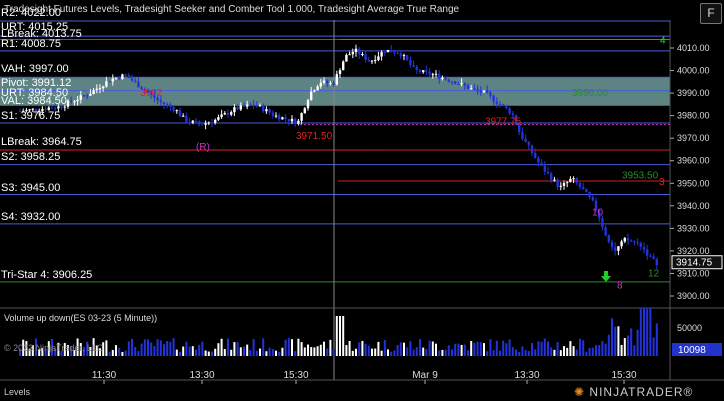 The width and height of the screenshot is (724, 401). What do you see at coordinates (633, 392) in the screenshot?
I see `ninjatrader-logo: ✺ NINJATRADER®` at bounding box center [633, 392].